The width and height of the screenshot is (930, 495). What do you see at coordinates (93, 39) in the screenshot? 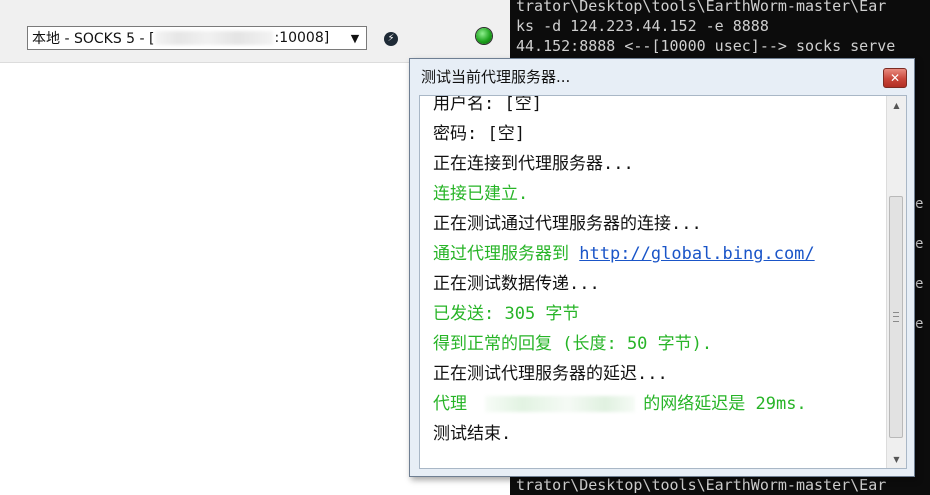
I see `proxy-select-prefix: 本地 - SOCKS 5 - [` at bounding box center [93, 39].